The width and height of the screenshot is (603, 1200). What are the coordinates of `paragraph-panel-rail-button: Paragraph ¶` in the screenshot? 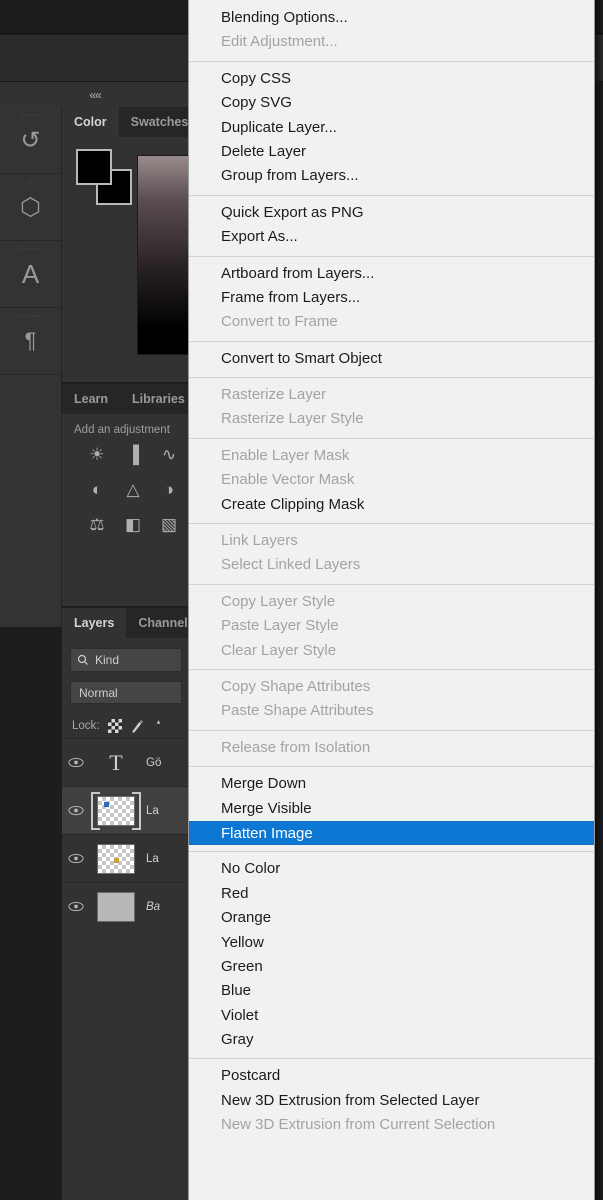 It's located at (30, 341).